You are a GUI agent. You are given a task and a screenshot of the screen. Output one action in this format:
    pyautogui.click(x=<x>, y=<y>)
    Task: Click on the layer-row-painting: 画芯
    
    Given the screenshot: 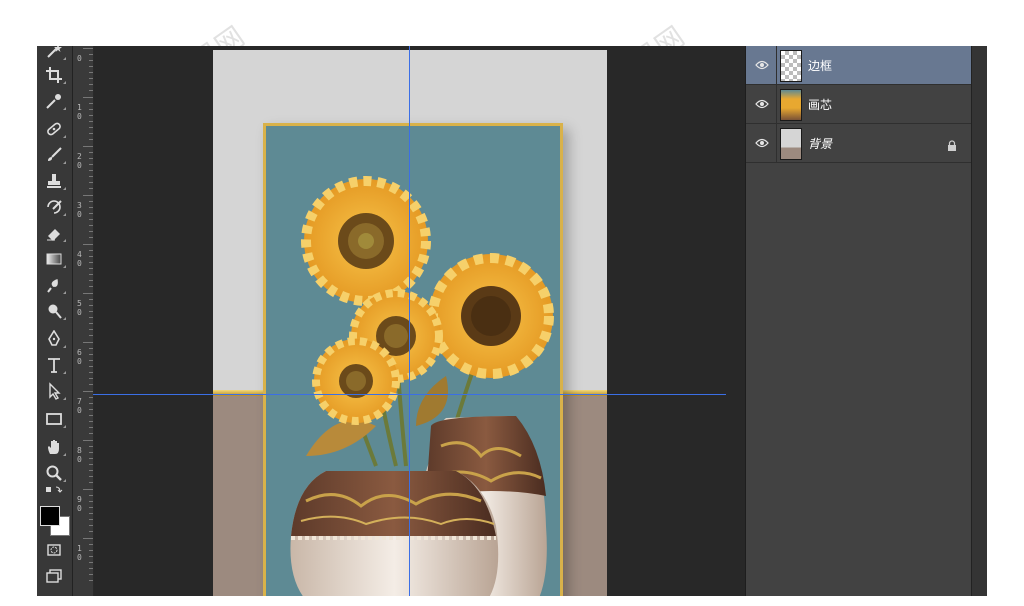 What is the action you would take?
    pyautogui.click(x=859, y=104)
    